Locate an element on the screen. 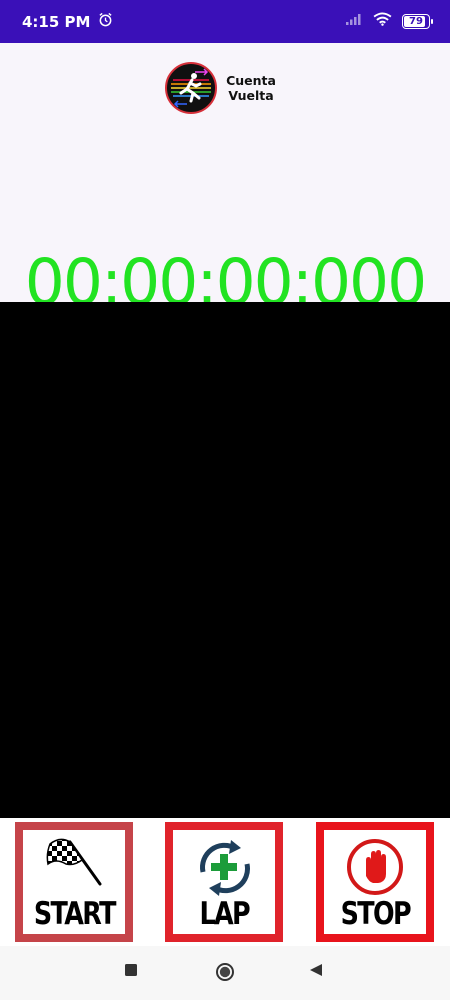  lap-button: LAP is located at coordinates (224, 882).